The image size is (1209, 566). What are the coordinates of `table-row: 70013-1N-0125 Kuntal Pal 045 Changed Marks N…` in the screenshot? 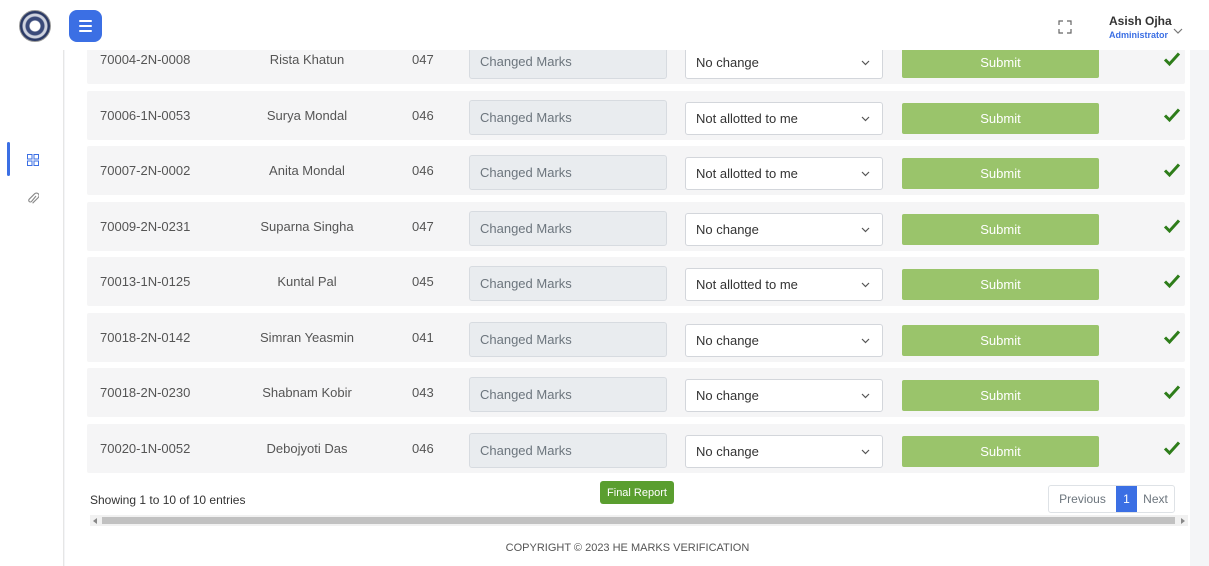 It's located at (636, 281).